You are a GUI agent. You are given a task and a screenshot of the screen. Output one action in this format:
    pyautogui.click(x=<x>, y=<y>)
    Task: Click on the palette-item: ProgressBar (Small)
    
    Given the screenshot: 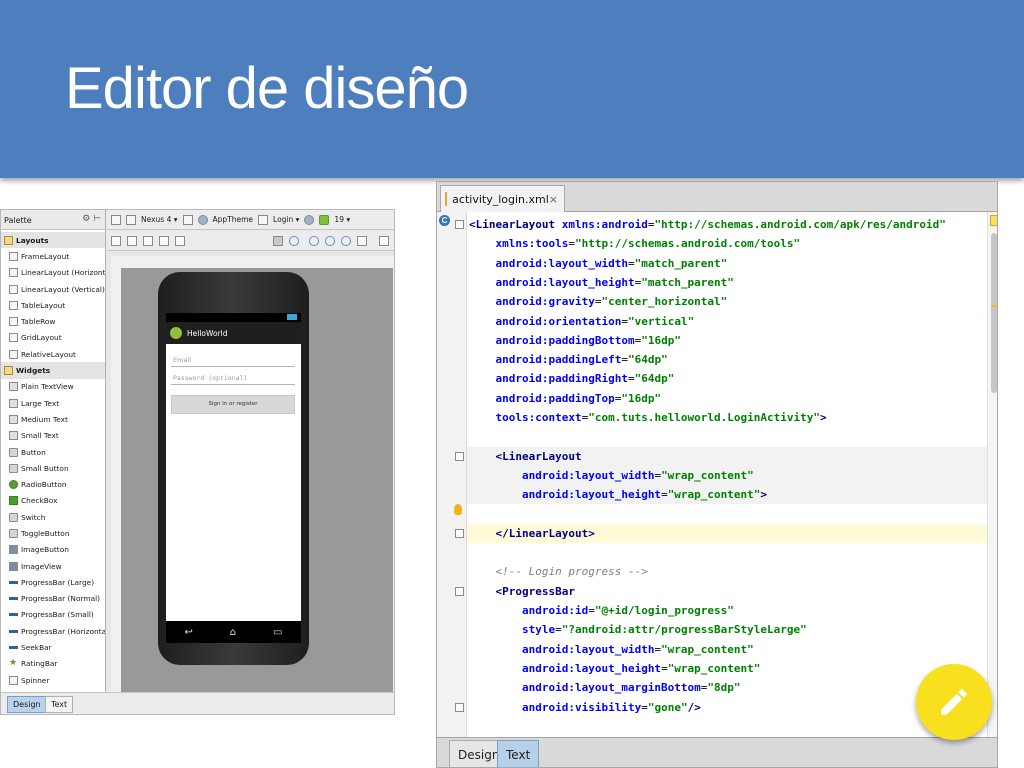 What is the action you would take?
    pyautogui.click(x=53, y=615)
    